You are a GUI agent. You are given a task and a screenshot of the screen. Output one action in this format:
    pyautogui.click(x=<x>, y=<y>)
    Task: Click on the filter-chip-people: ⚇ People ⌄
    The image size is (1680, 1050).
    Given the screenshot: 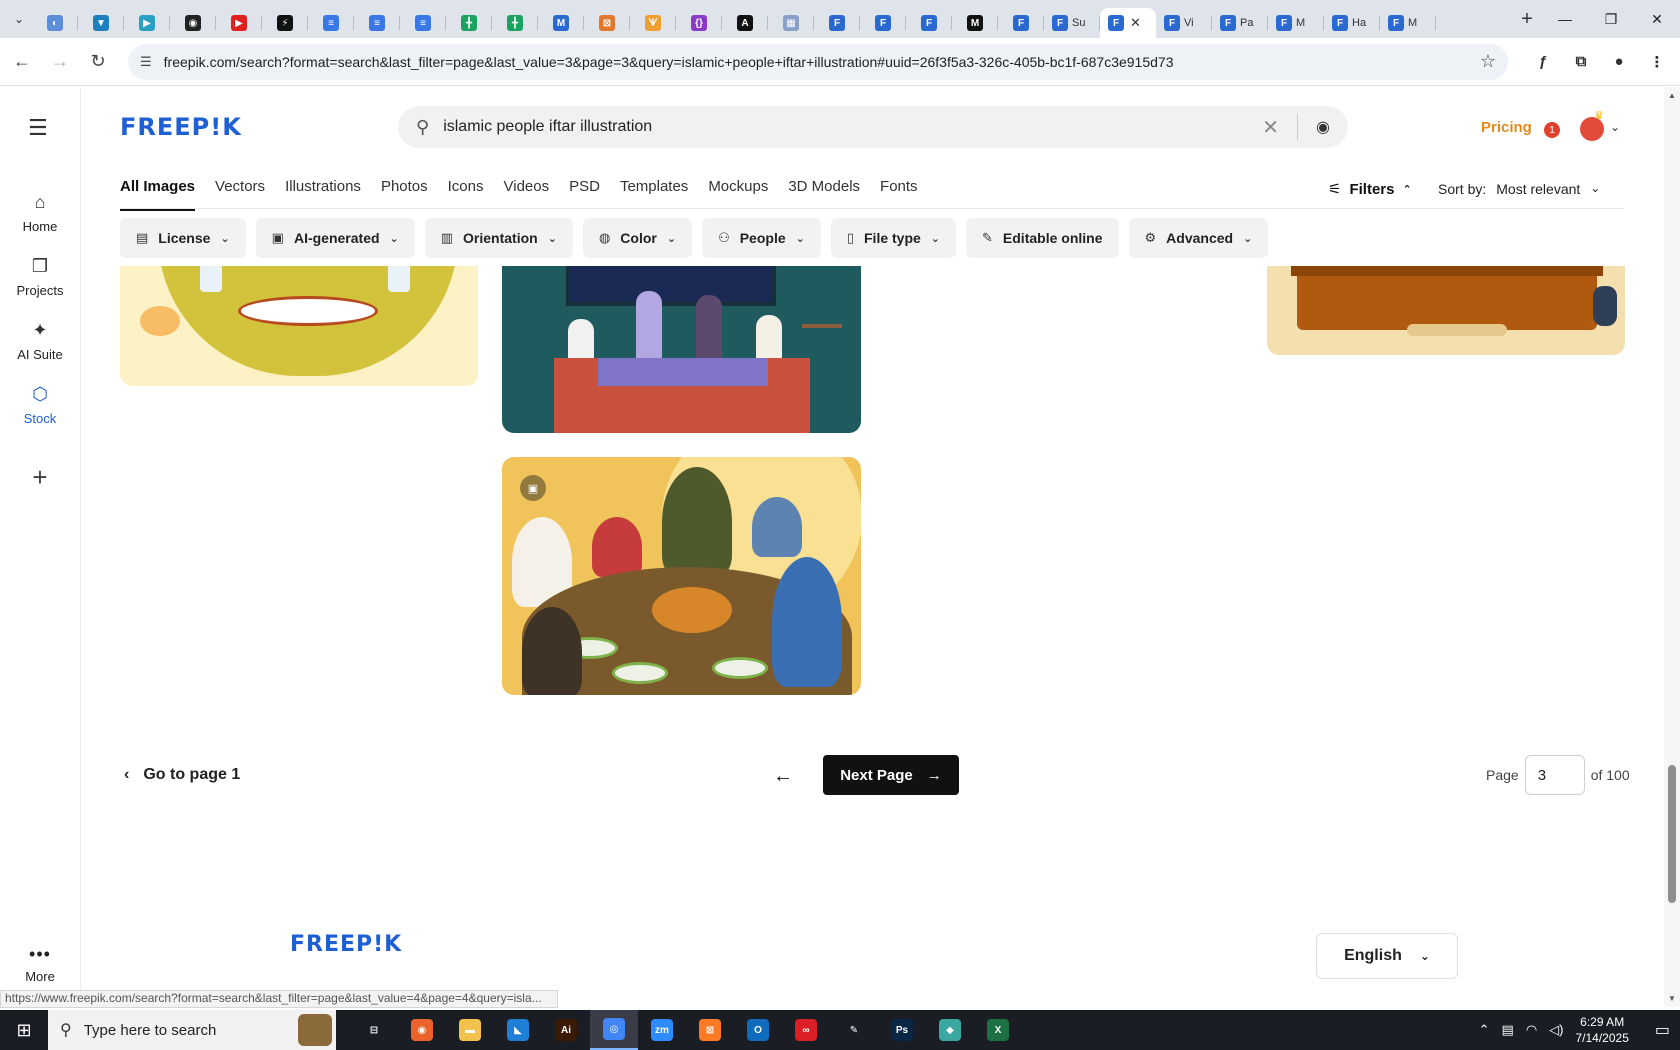 What is the action you would take?
    pyautogui.click(x=761, y=238)
    